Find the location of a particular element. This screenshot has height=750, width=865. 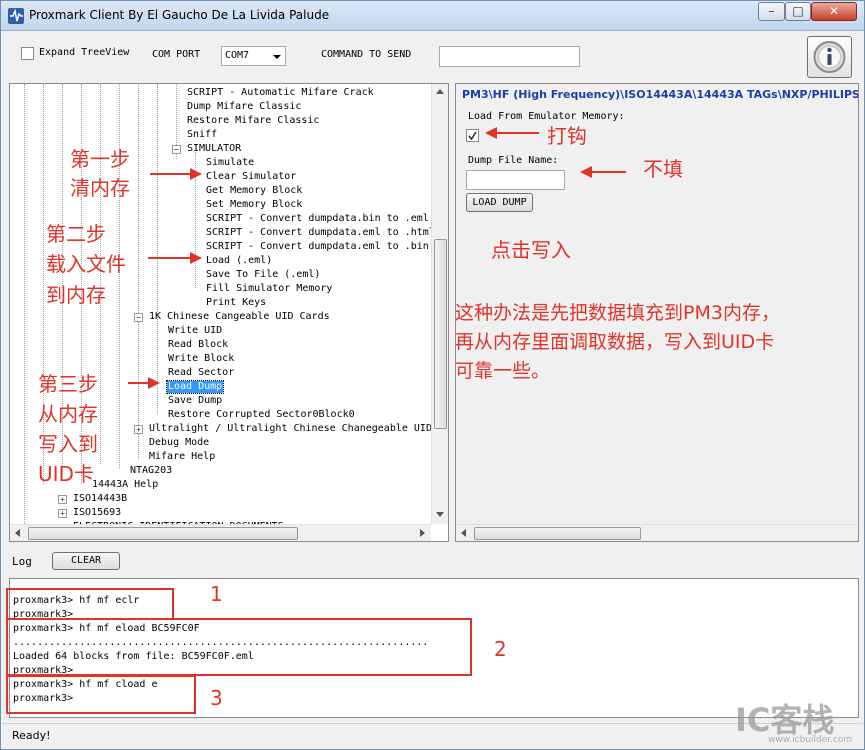

tree-item-load-dump-selected: Load Dump is located at coordinates (195, 387).